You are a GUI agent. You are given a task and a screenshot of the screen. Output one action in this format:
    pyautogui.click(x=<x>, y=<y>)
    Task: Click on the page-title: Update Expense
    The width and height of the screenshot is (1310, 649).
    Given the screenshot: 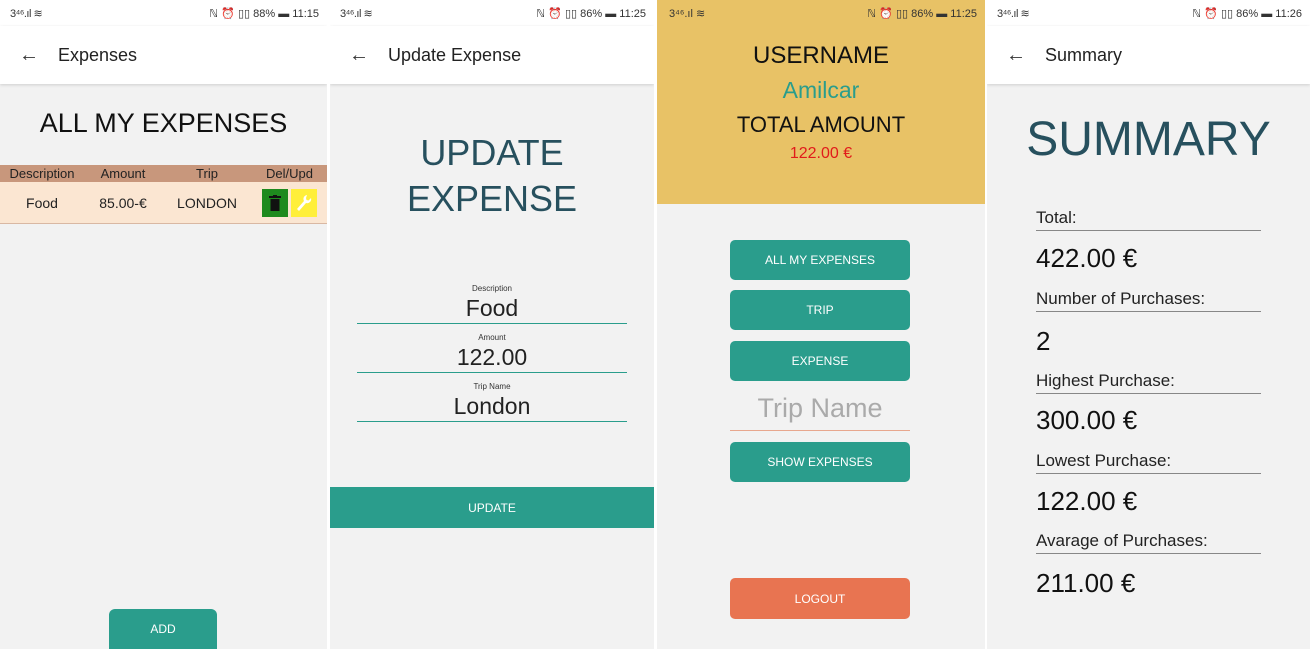 What is the action you would take?
    pyautogui.click(x=455, y=54)
    